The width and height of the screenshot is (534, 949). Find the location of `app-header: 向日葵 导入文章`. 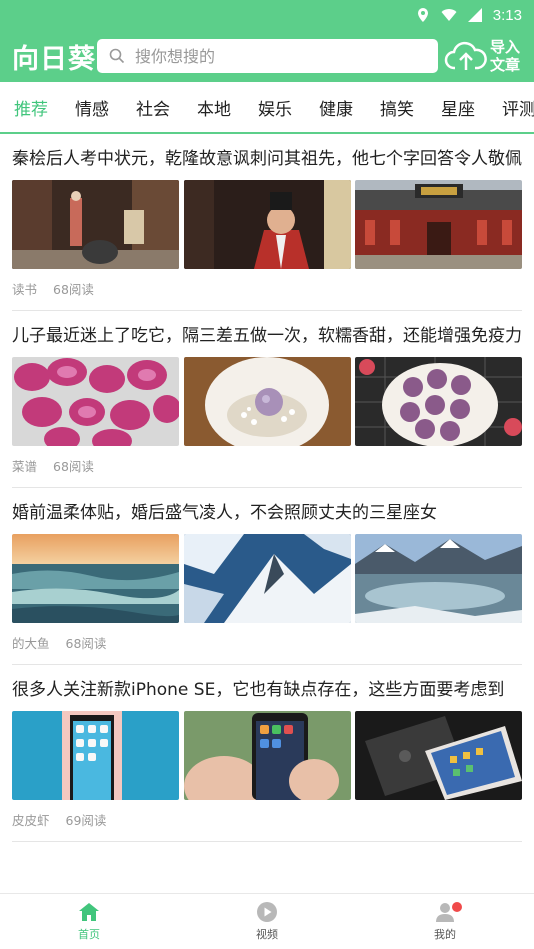

app-header: 向日葵 导入文章 is located at coordinates (267, 56).